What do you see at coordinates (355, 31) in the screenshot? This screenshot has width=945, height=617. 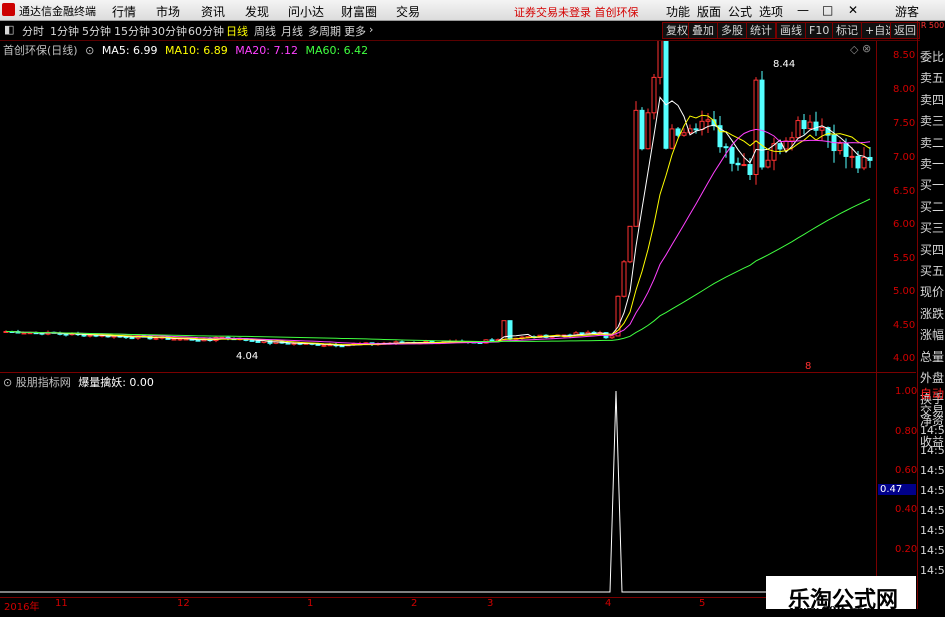 I see `period-more: 更多` at bounding box center [355, 31].